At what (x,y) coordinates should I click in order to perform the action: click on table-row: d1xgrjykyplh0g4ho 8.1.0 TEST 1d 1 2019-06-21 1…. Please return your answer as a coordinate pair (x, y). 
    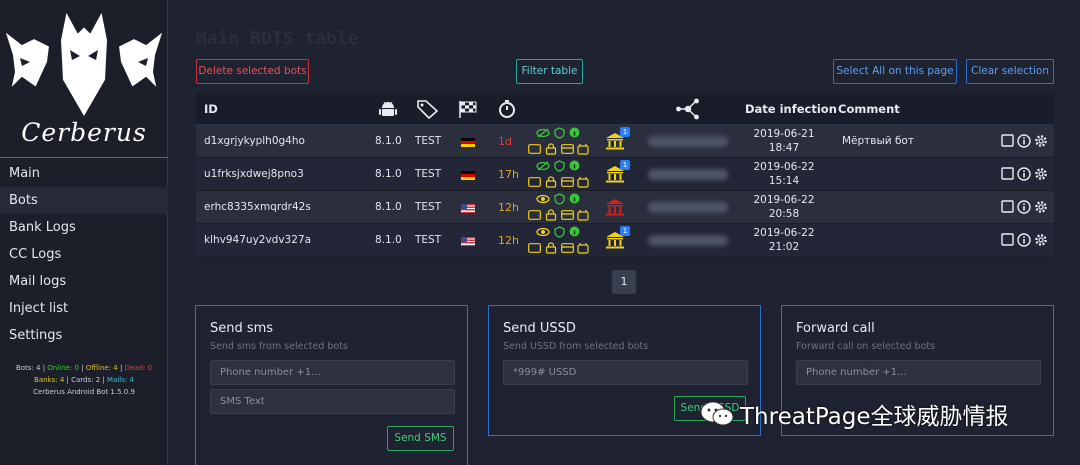
    Looking at the image, I should click on (625, 141).